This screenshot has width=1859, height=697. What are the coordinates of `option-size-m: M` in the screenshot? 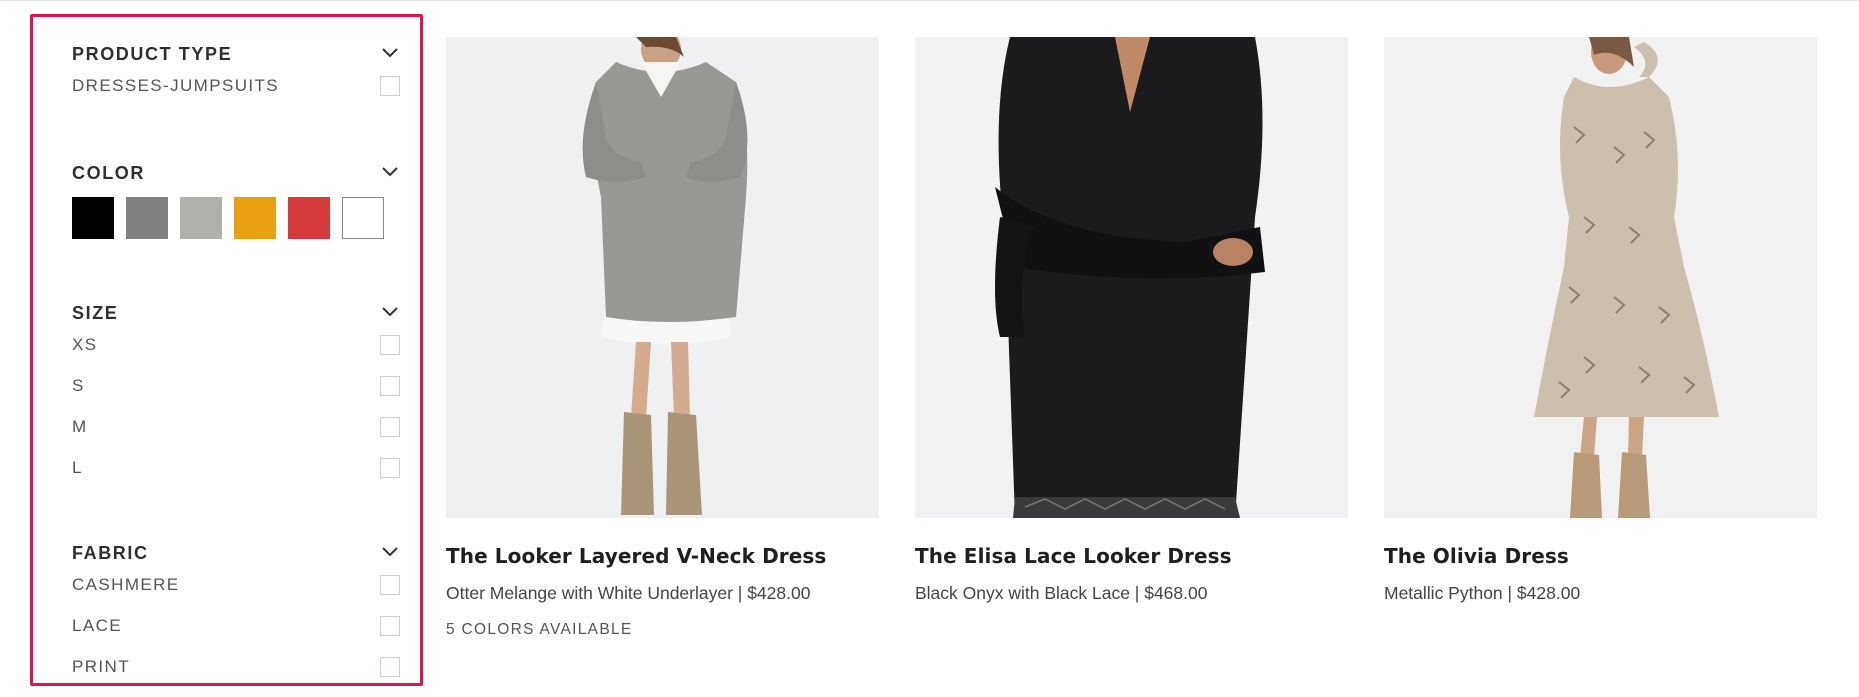 It's located at (236, 426).